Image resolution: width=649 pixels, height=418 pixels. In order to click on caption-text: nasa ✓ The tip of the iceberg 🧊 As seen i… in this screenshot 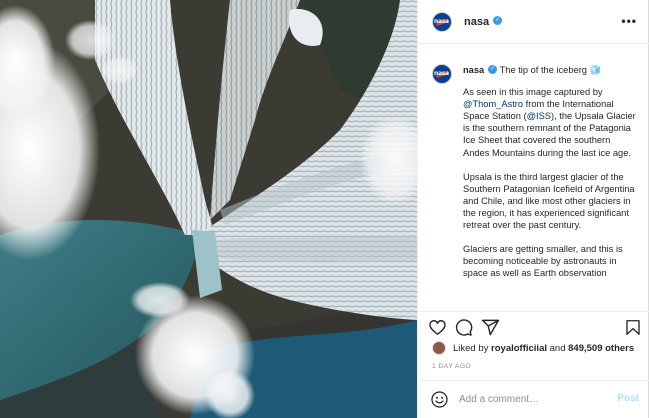, I will do `click(550, 176)`.